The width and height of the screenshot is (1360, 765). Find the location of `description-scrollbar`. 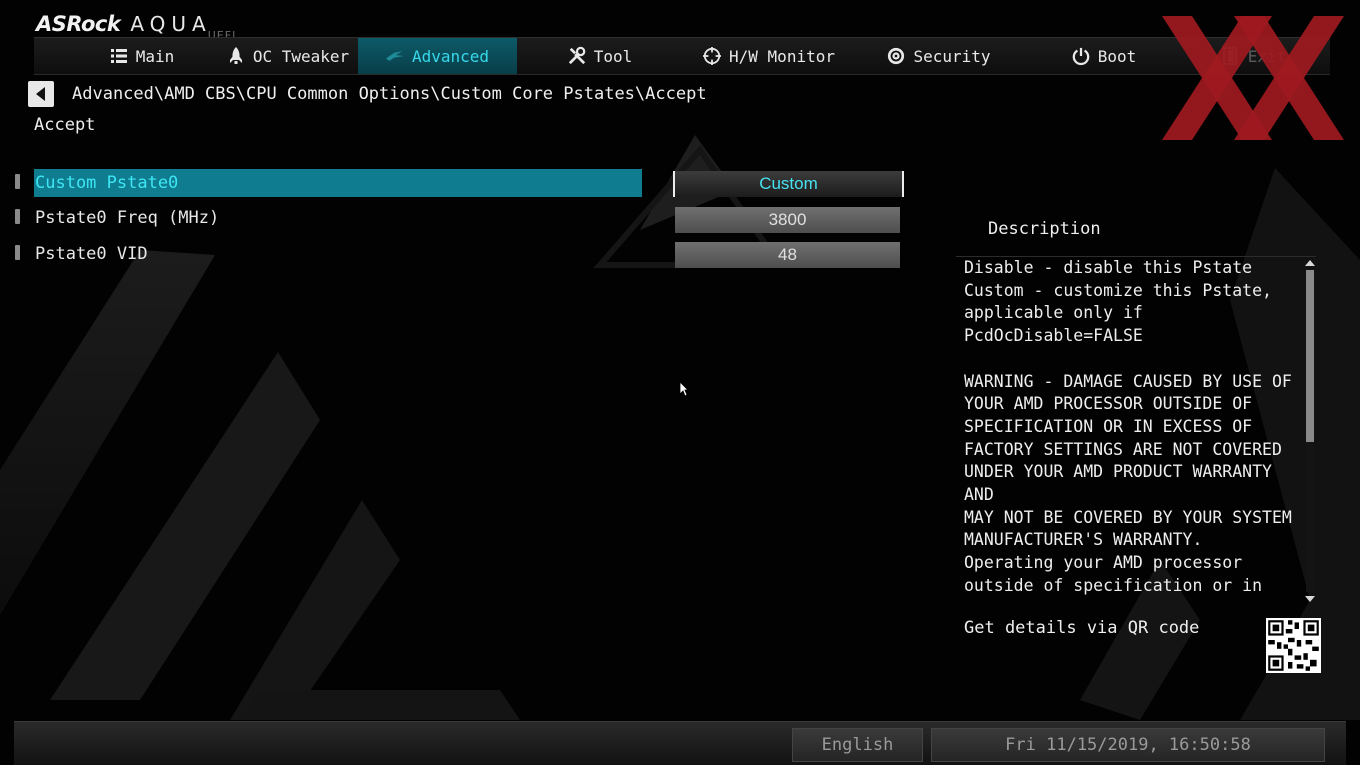

description-scrollbar is located at coordinates (1310, 431).